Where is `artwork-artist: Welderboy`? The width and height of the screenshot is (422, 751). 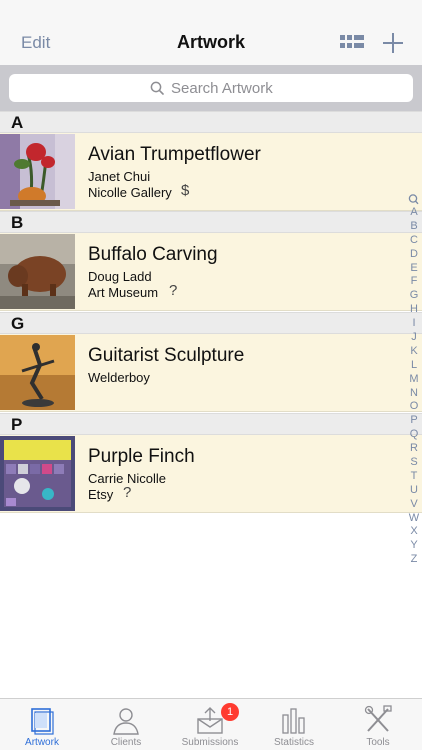
artwork-artist: Welderboy is located at coordinates (119, 377).